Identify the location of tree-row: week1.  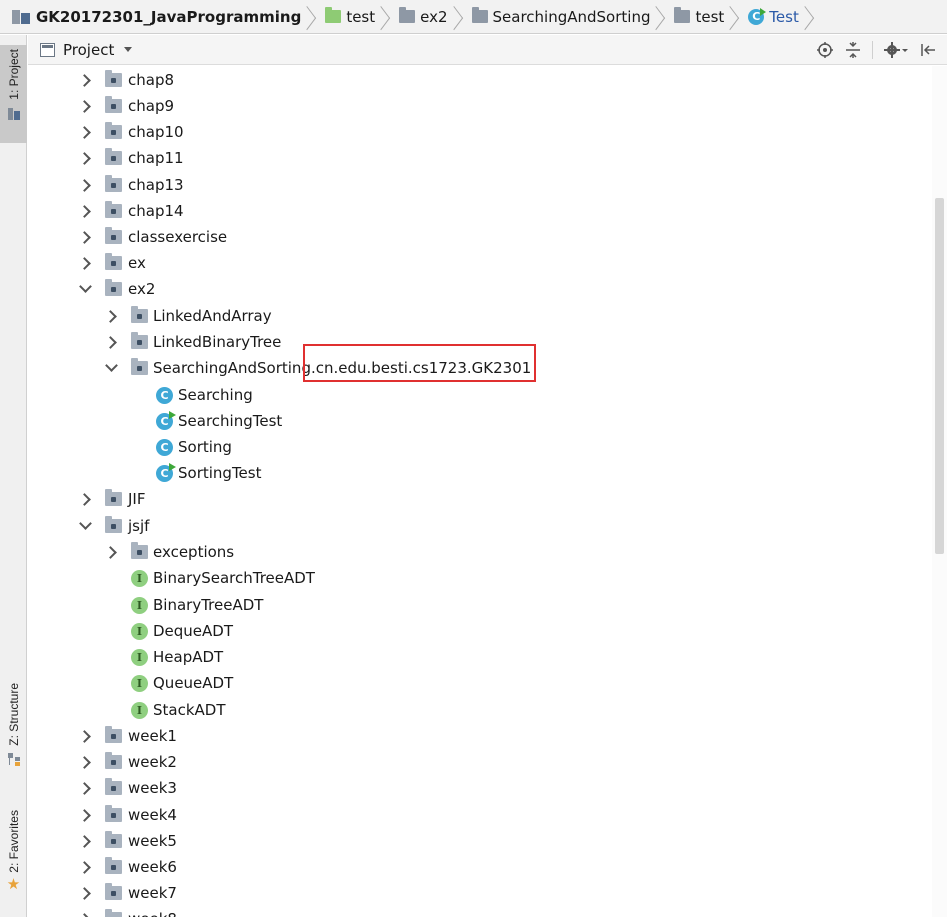
(480, 736).